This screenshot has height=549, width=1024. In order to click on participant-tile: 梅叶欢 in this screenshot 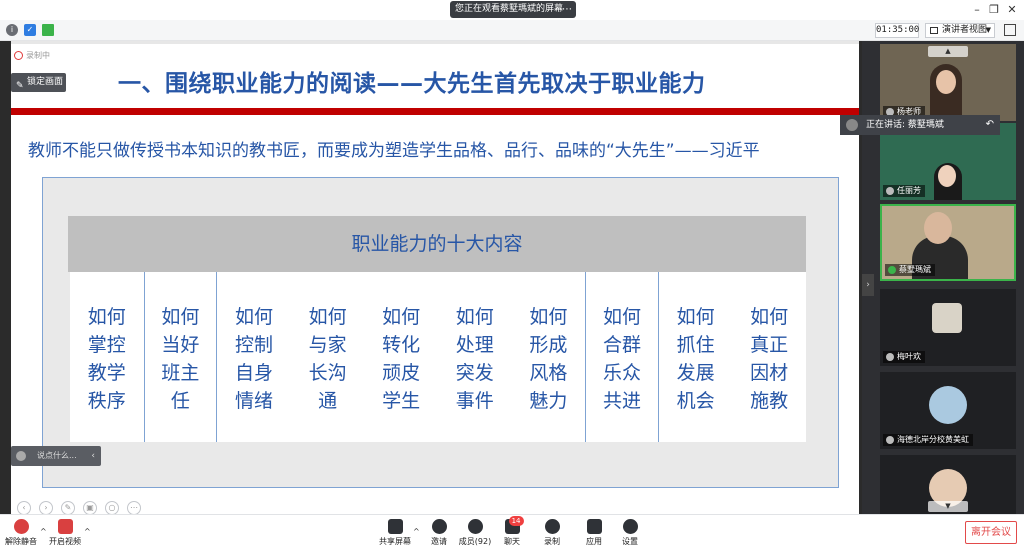, I will do `click(948, 327)`.